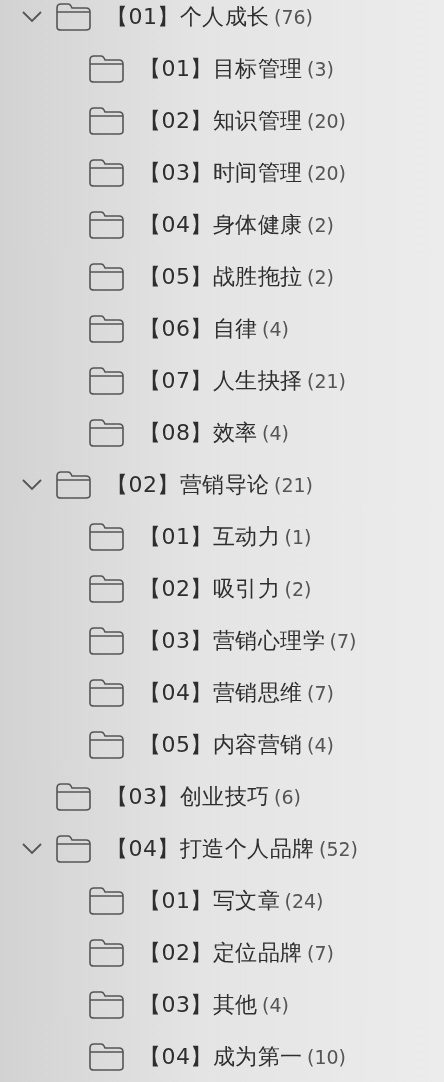 Image resolution: width=444 pixels, height=1082 pixels. Describe the element at coordinates (210, 849) in the screenshot. I see `folder-name: 【04】打造个人品牌` at that location.